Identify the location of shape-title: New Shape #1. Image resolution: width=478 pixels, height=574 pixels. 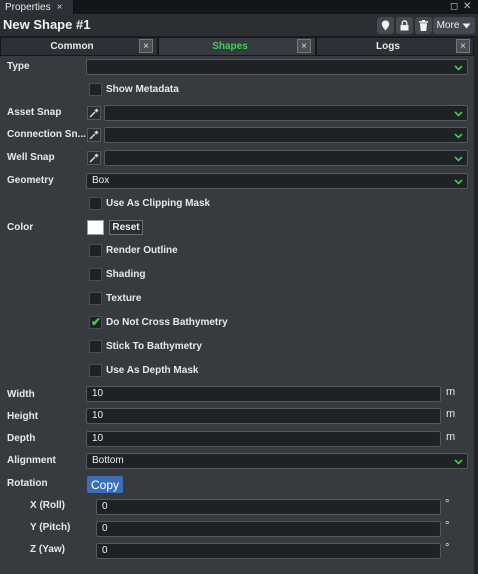
(47, 24).